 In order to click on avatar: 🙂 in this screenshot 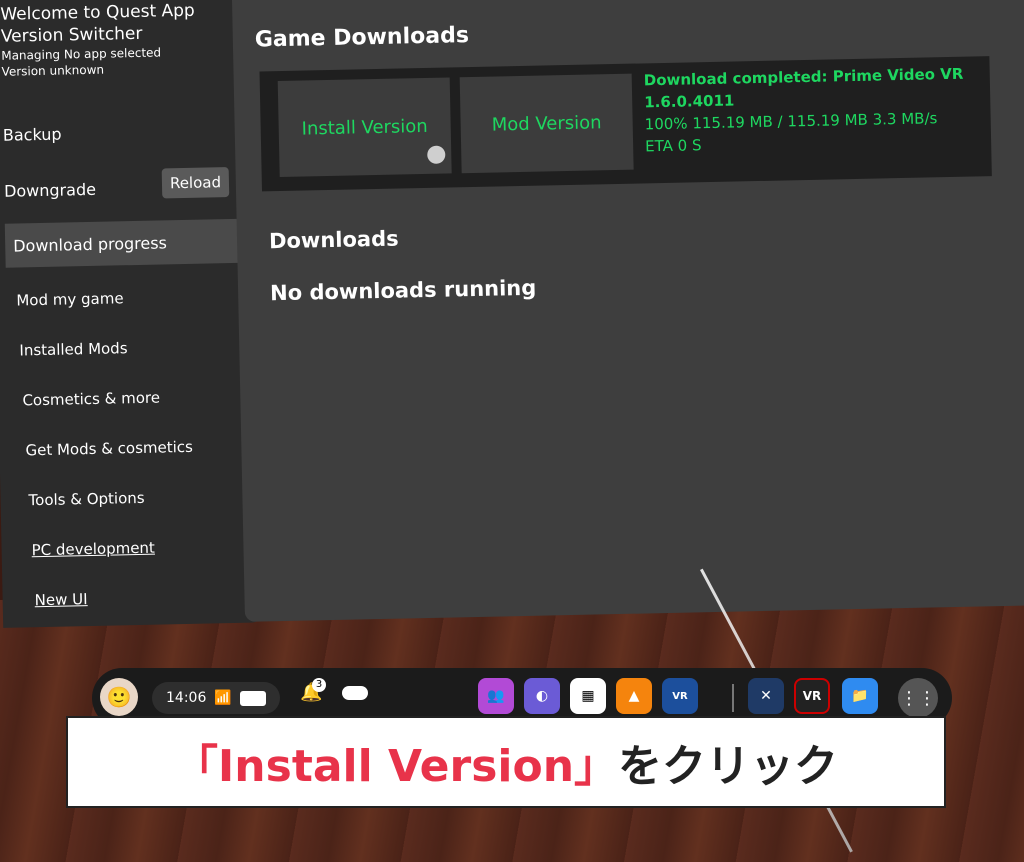, I will do `click(119, 697)`.